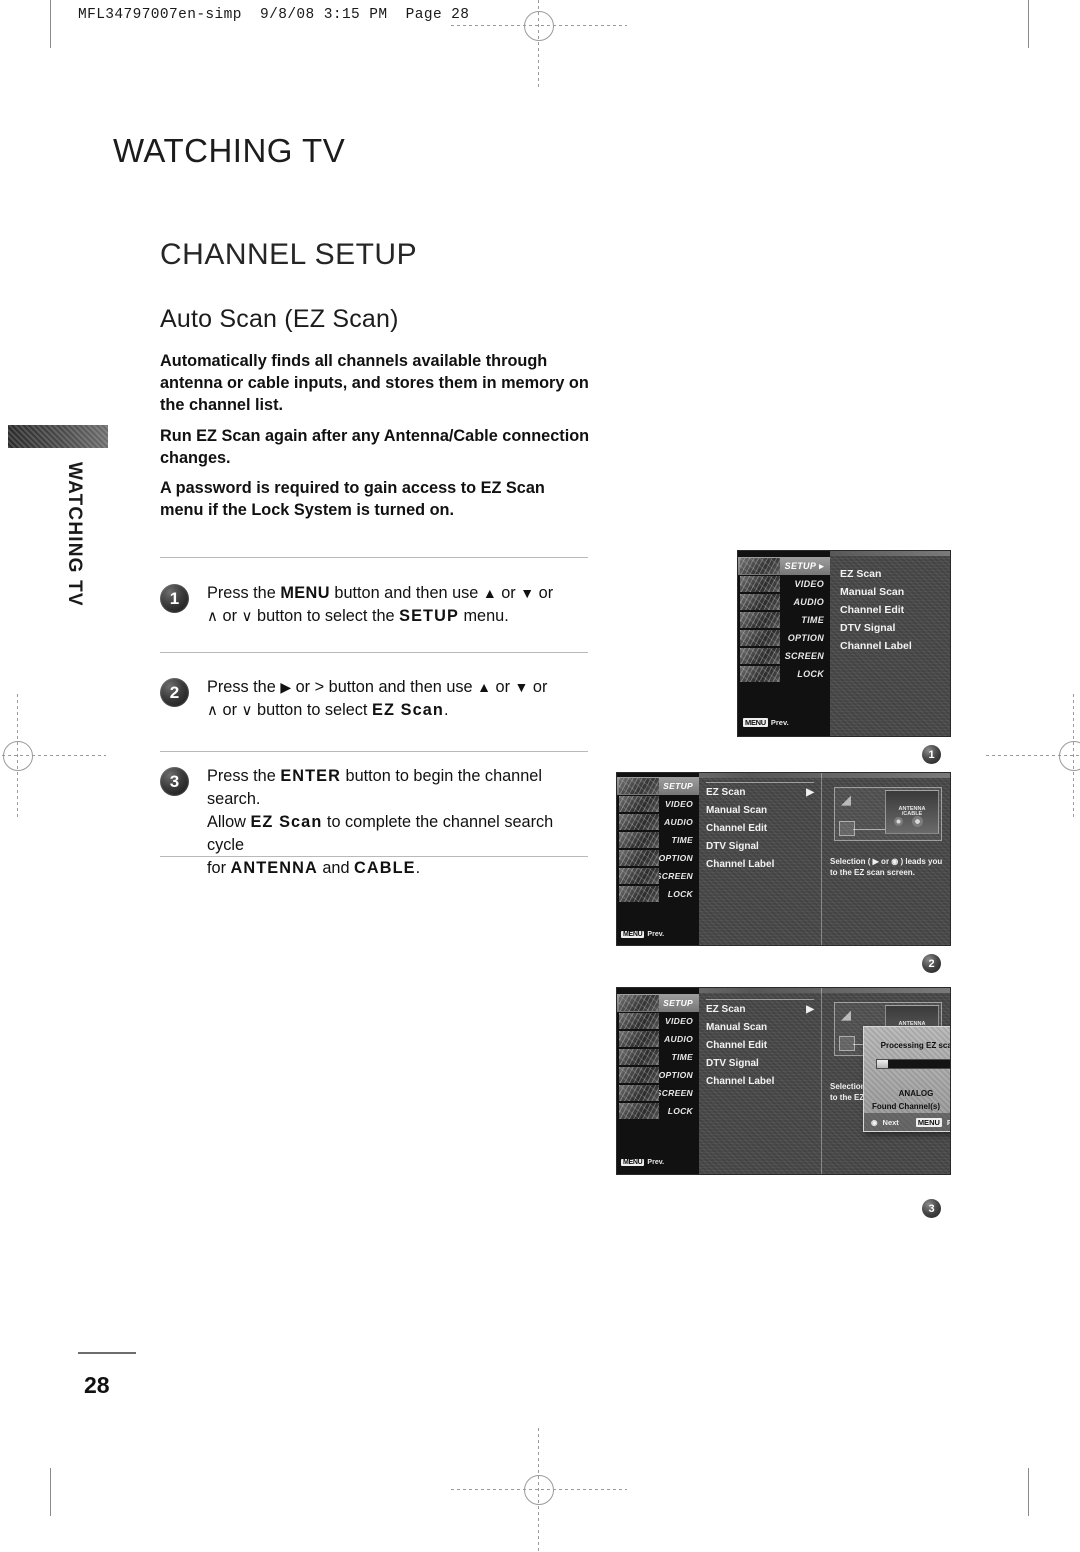 The width and height of the screenshot is (1080, 1552). Describe the element at coordinates (521, 687) in the screenshot. I see `down-arrow-icon: ▼` at that location.